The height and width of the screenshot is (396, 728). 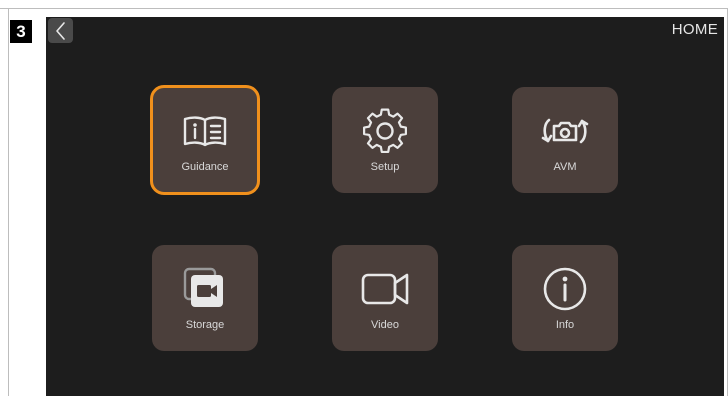 I want to click on storage-label: Storage, so click(x=205, y=325).